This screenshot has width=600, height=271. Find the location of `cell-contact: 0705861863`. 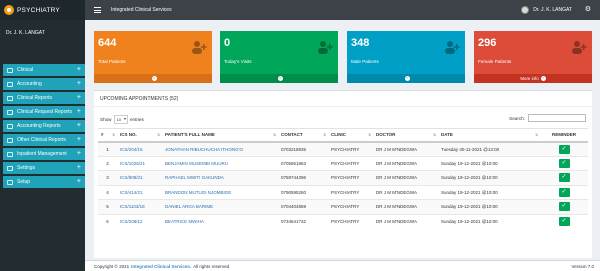

cell-contact: 0705861863 is located at coordinates (303, 163).